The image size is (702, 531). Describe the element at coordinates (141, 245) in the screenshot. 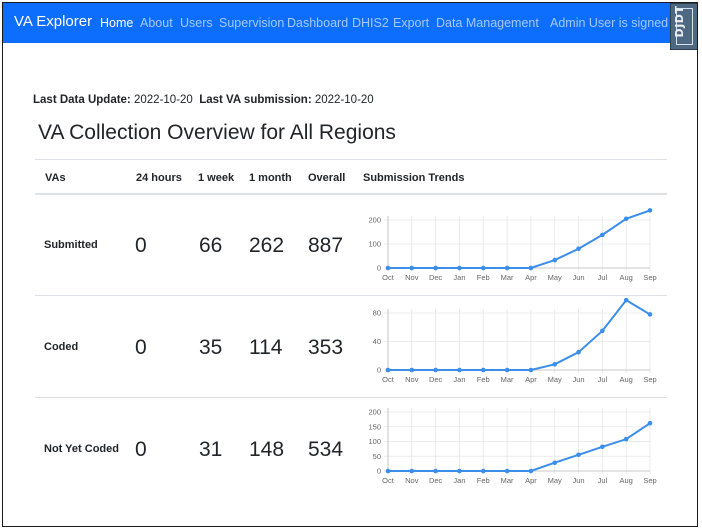

I see `submitted-24-hours: 0` at that location.